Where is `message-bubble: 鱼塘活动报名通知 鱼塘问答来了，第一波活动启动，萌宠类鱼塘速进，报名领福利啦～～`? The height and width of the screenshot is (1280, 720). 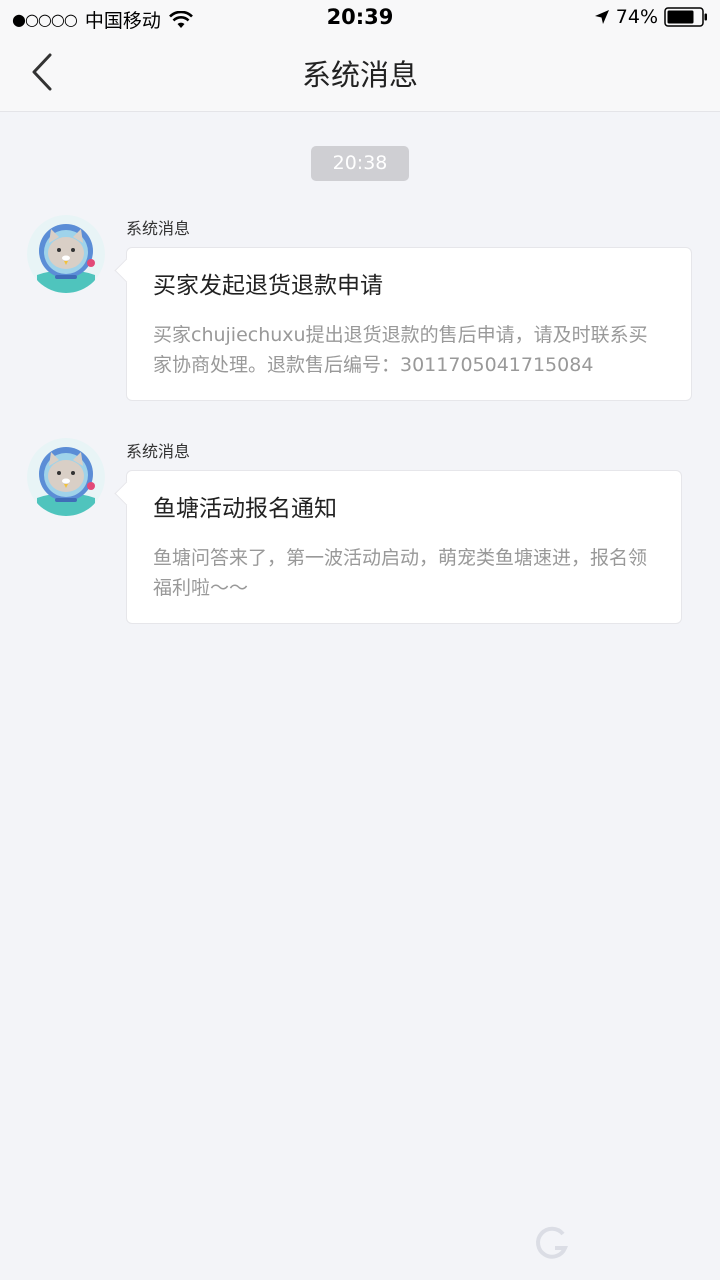
message-bubble: 鱼塘活动报名通知 鱼塘问答来了，第一波活动启动，萌宠类鱼塘速进，报名领福利啦～～ is located at coordinates (404, 547).